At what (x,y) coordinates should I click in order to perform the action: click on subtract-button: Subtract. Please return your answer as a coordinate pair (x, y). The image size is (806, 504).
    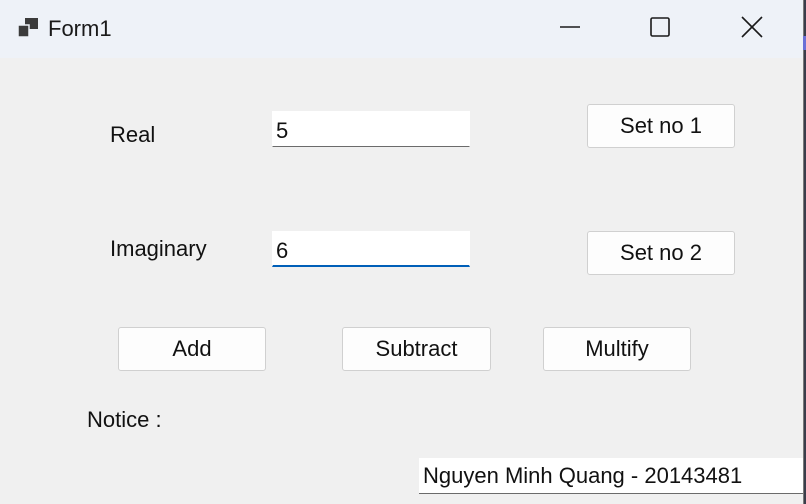
    Looking at the image, I should click on (416, 349).